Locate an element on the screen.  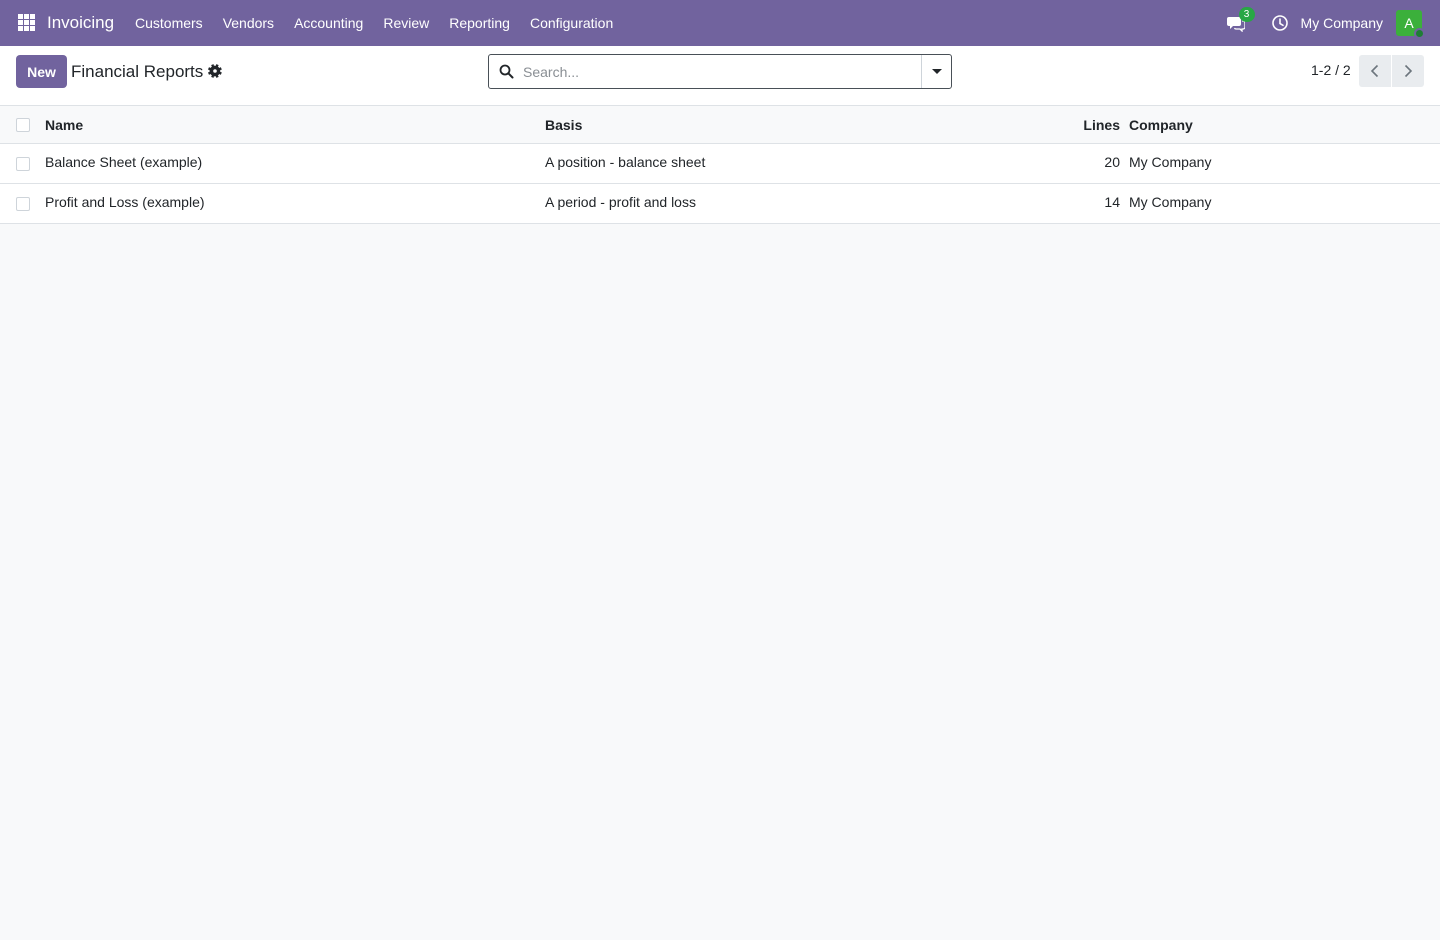
pager-next-button is located at coordinates (1408, 71).